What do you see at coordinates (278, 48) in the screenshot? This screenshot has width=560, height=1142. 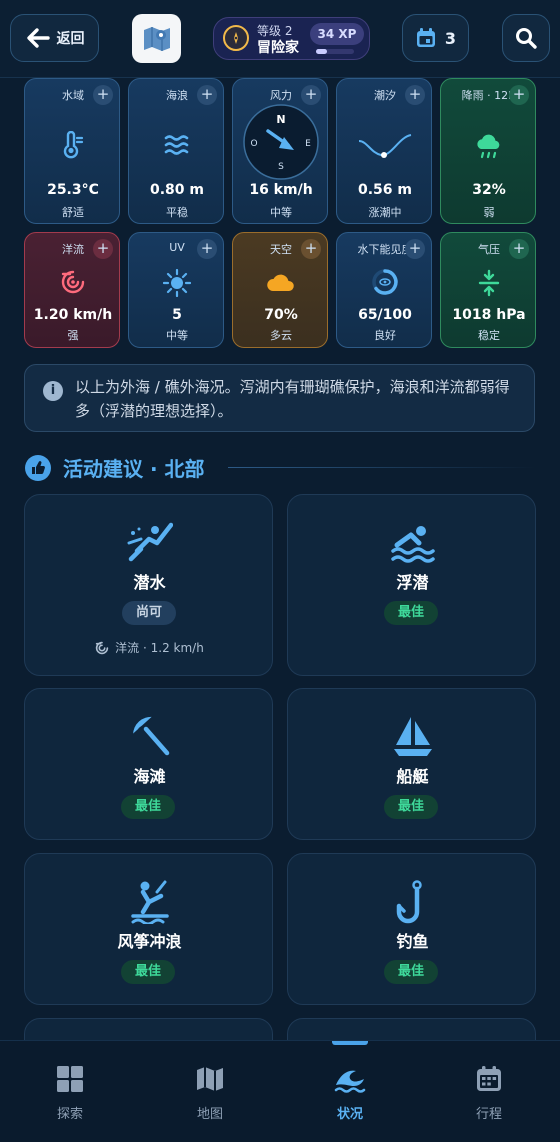 I see `level-title: 冒险家` at bounding box center [278, 48].